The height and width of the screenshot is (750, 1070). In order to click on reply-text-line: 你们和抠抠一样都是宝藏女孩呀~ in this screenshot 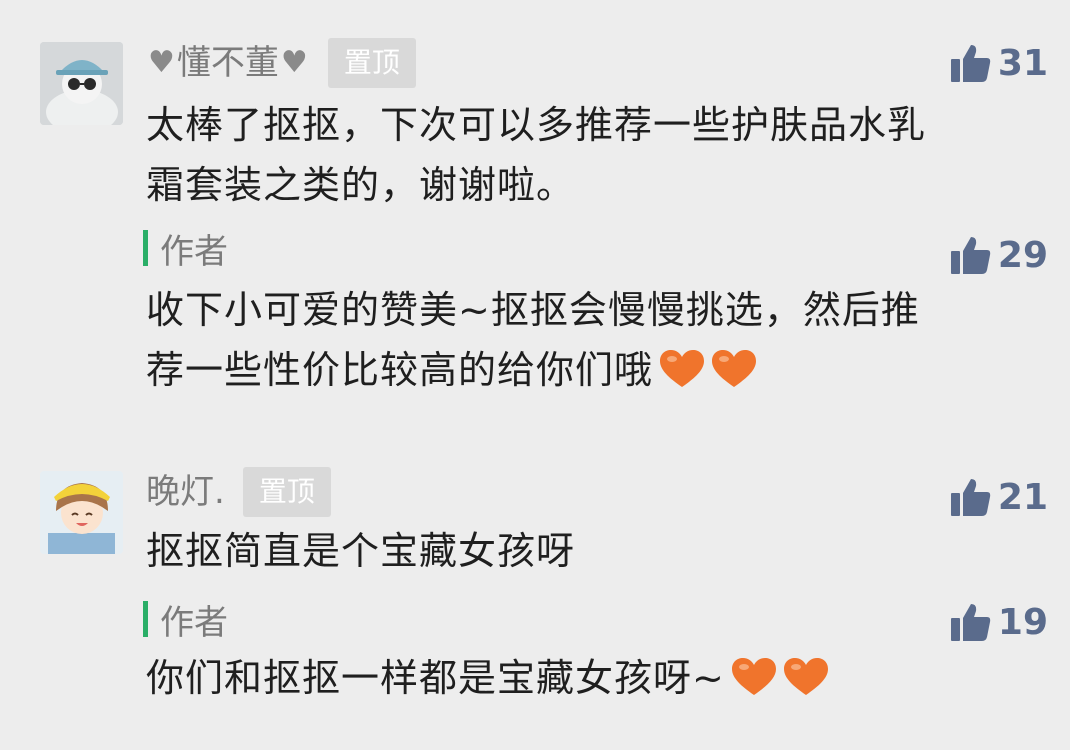, I will do `click(586, 678)`.